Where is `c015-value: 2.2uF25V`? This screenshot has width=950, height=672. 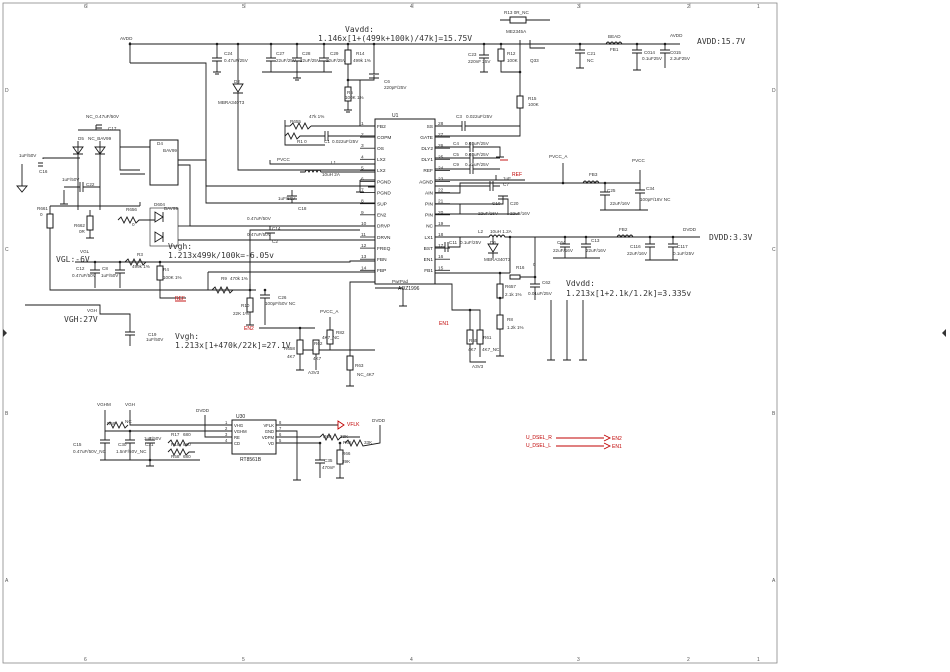
c015-value: 2.2uF25V is located at coordinates (680, 58).